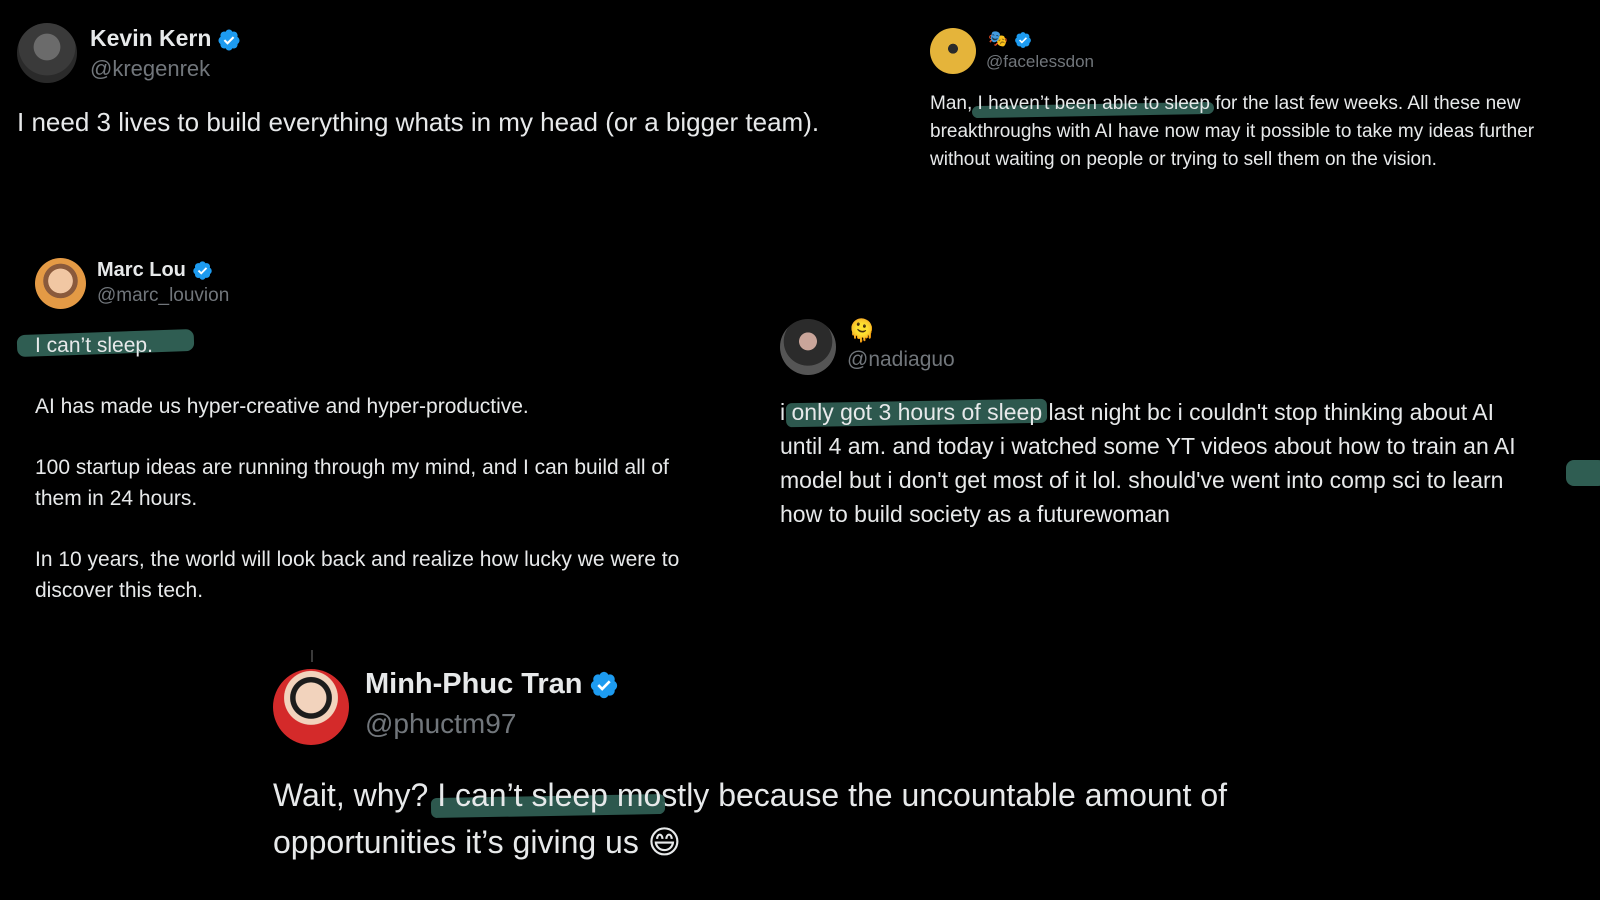 Image resolution: width=1600 pixels, height=900 pixels. What do you see at coordinates (163, 296) in the screenshot?
I see `author-handle: @marc_louvion` at bounding box center [163, 296].